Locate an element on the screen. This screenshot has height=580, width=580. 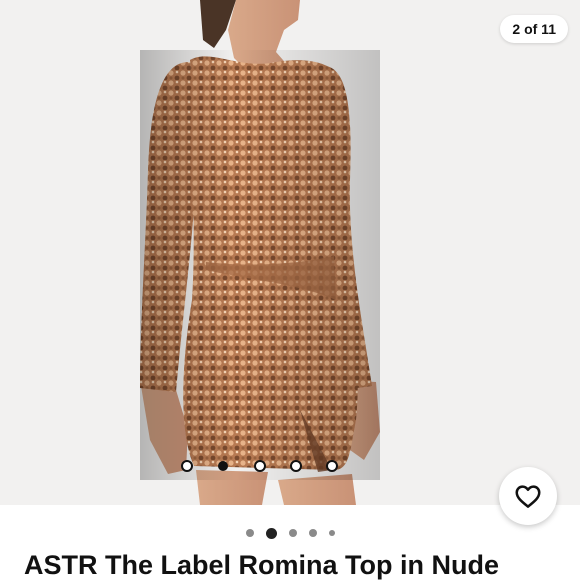
image-pager is located at coordinates (290, 533).